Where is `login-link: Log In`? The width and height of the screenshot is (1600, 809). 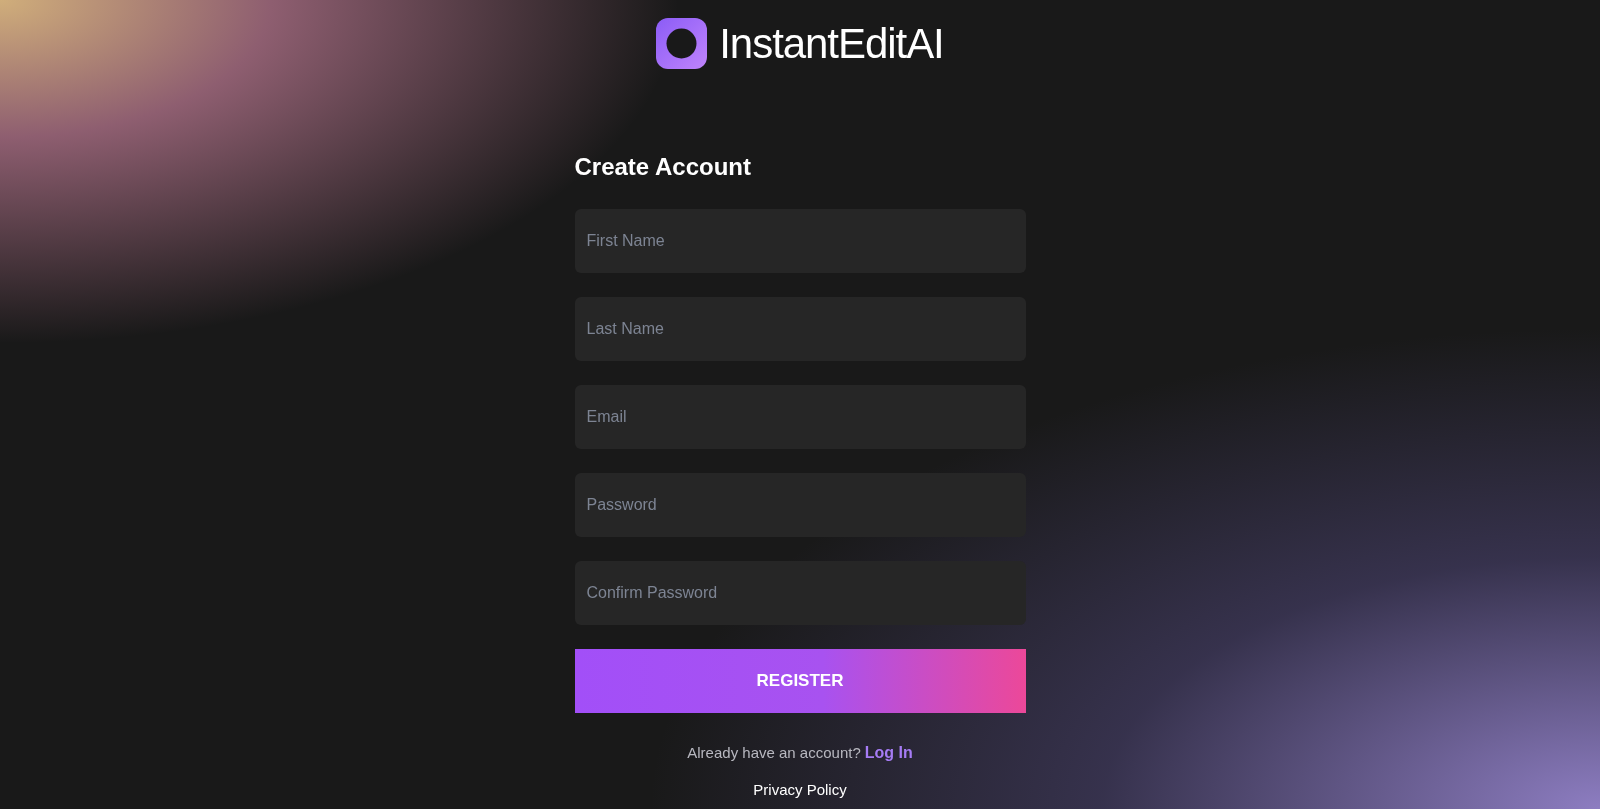 login-link: Log In is located at coordinates (888, 753).